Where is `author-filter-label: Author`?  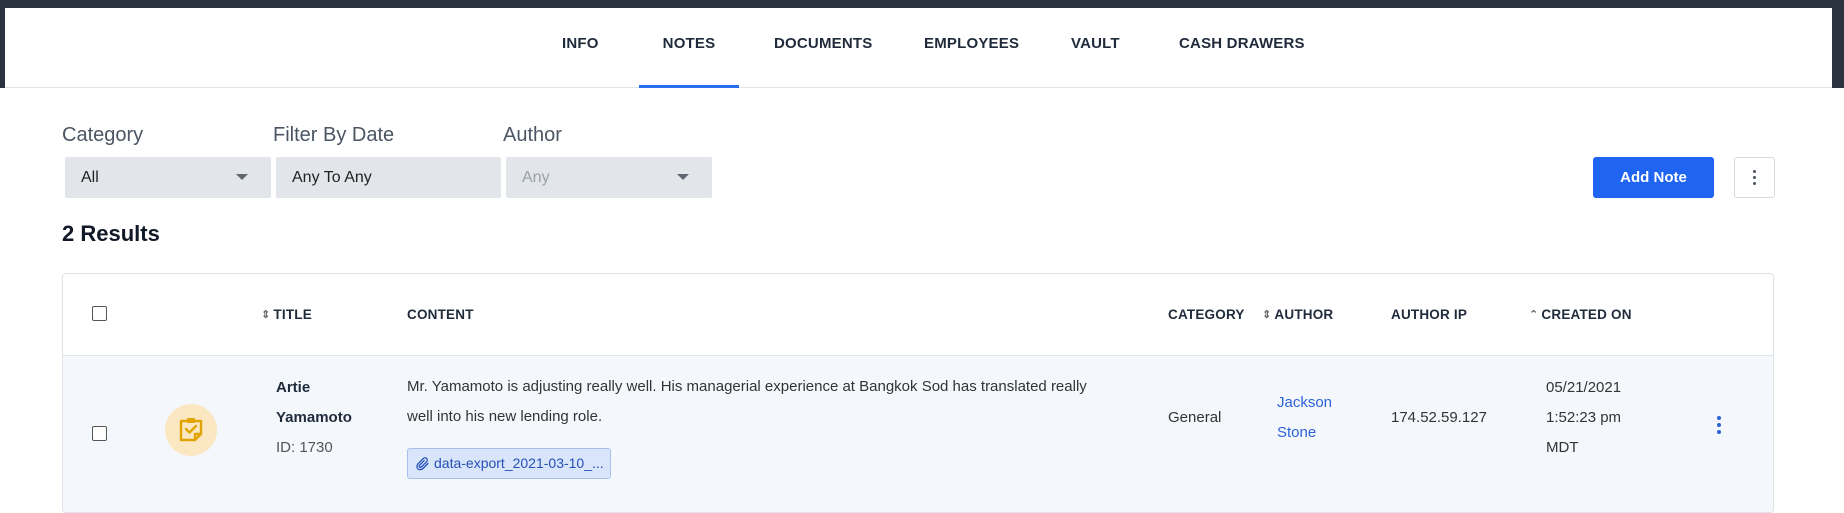
author-filter-label: Author is located at coordinates (532, 135).